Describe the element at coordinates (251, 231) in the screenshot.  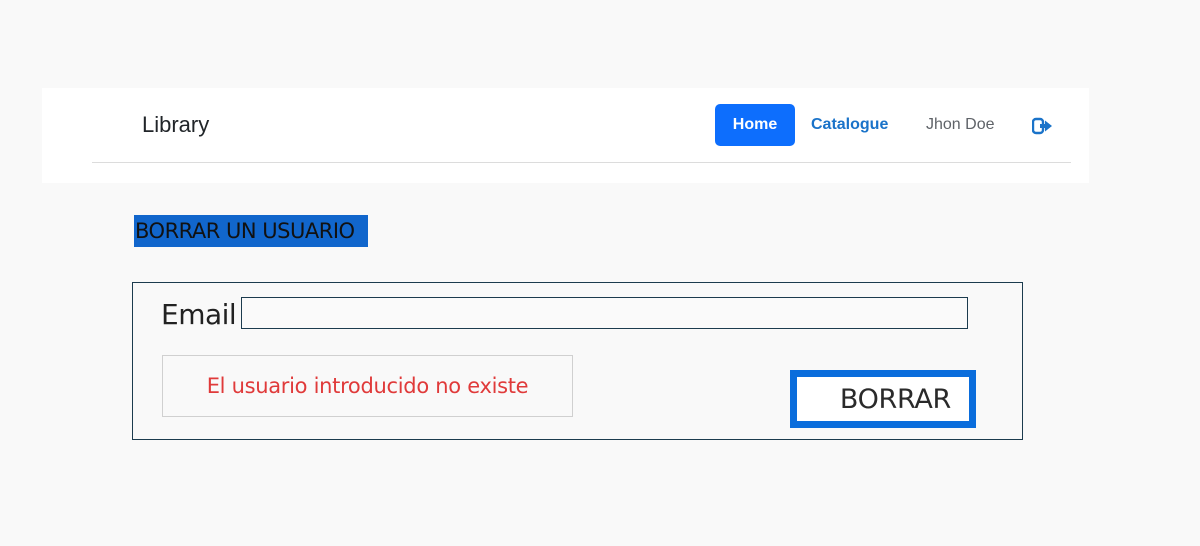
I see `page-title: BORRAR UN USUARIO` at that location.